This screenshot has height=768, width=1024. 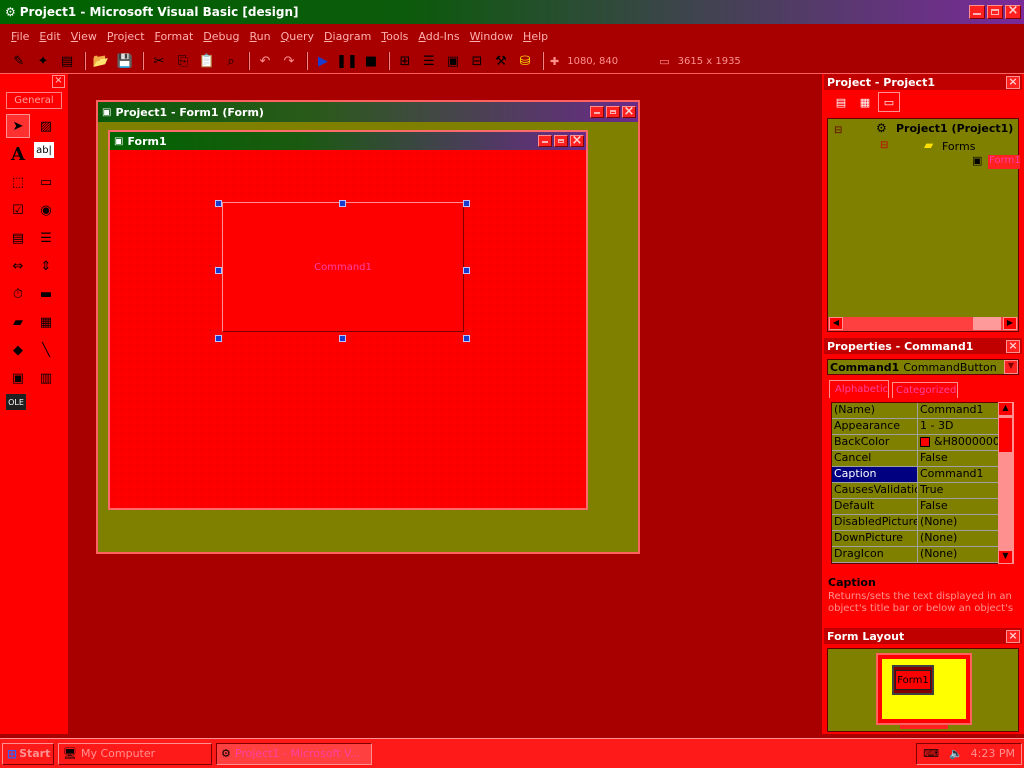 I want to click on property-row: CausesValidationTrue, so click(x=915, y=491).